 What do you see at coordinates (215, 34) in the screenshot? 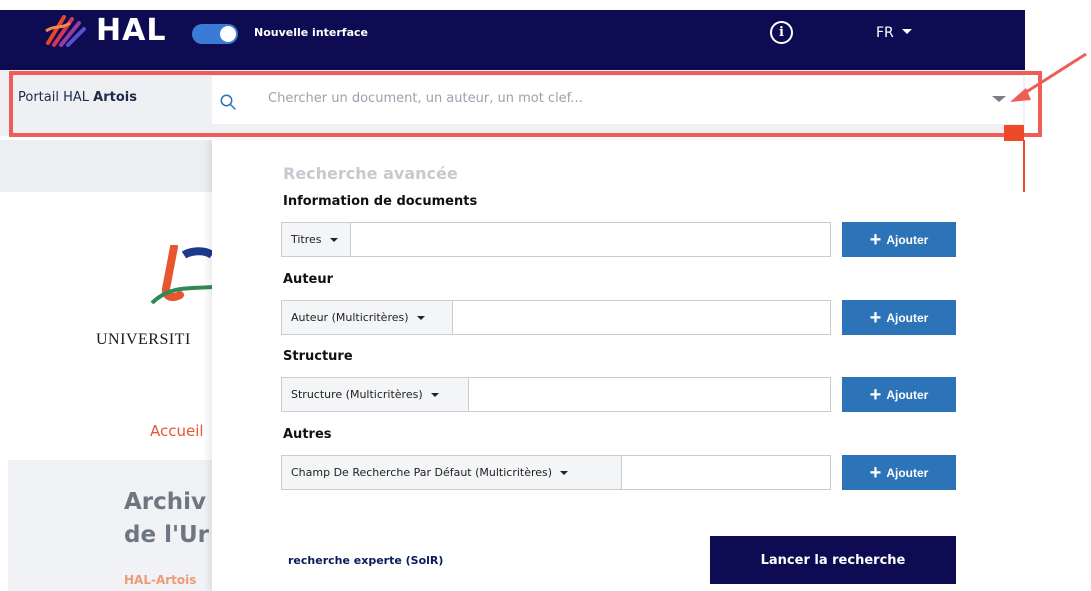
I see `new-interface-toggle` at bounding box center [215, 34].